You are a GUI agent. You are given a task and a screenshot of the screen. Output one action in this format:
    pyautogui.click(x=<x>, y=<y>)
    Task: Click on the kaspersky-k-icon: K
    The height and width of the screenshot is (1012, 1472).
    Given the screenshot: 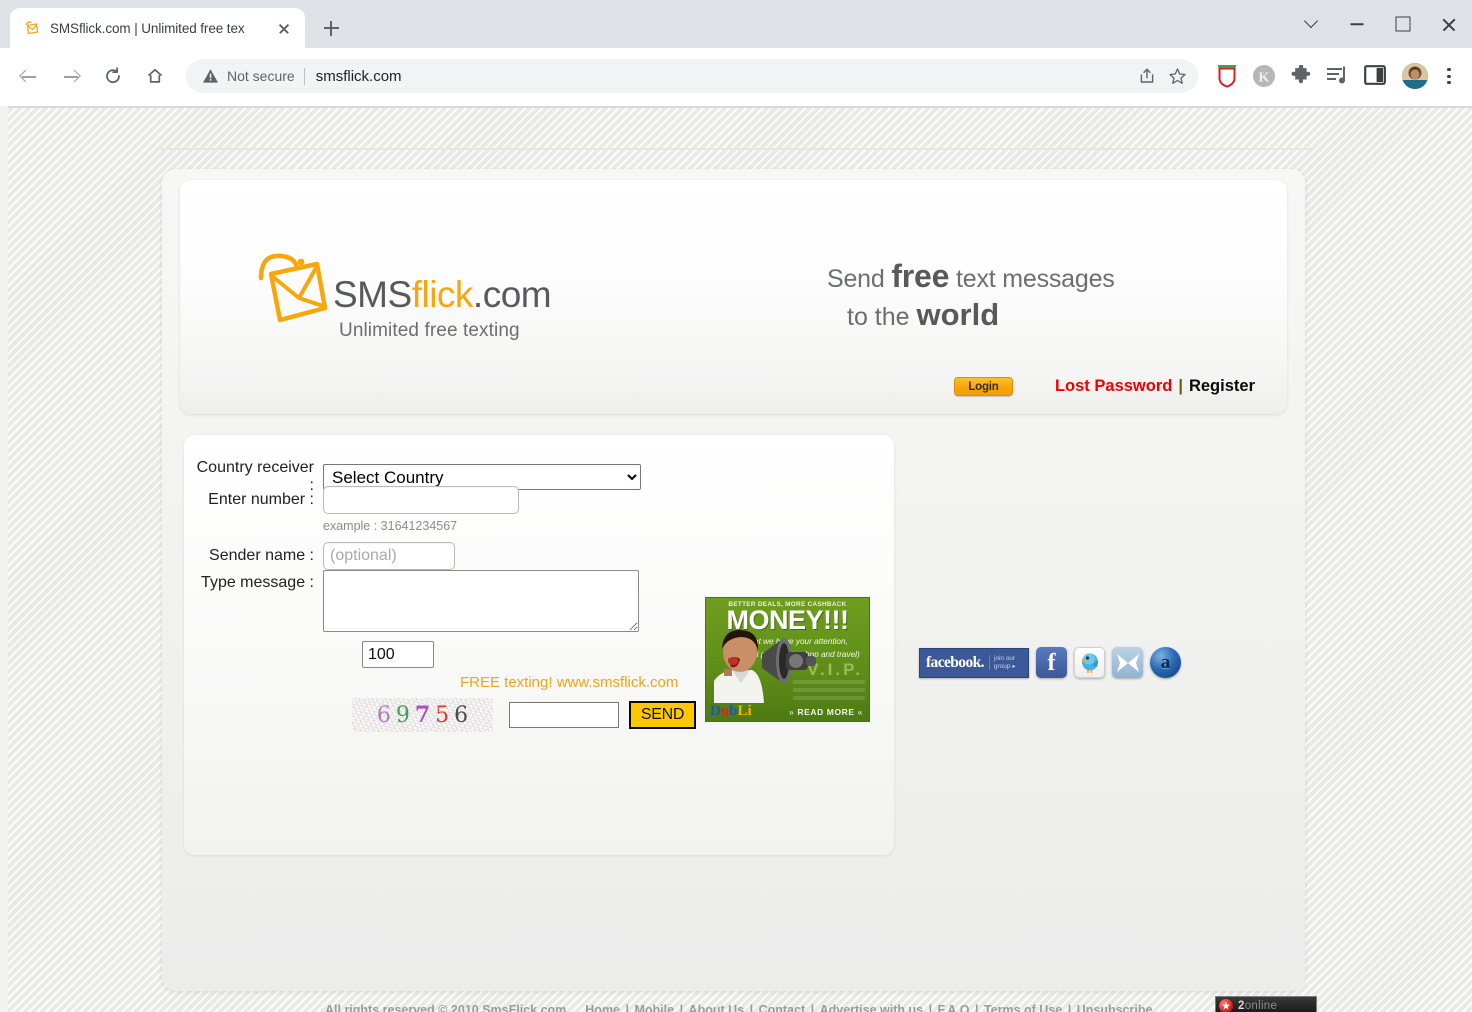 What is the action you would take?
    pyautogui.click(x=1264, y=76)
    